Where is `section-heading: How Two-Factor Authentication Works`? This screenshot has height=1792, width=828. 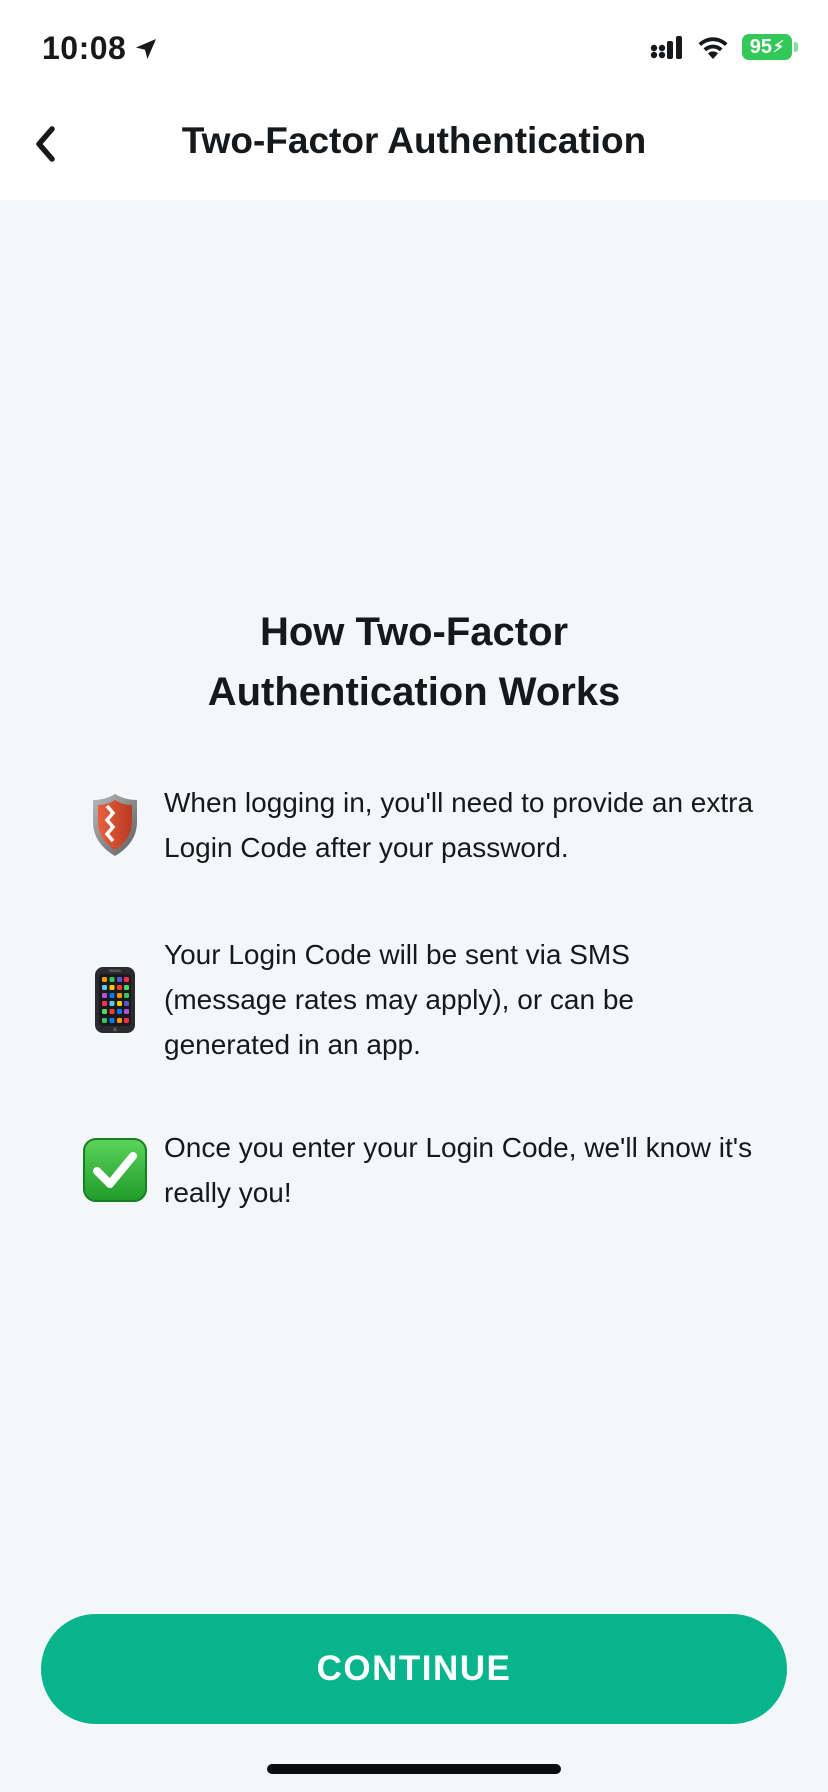
section-heading: How Two-Factor Authentication Works is located at coordinates (414, 662).